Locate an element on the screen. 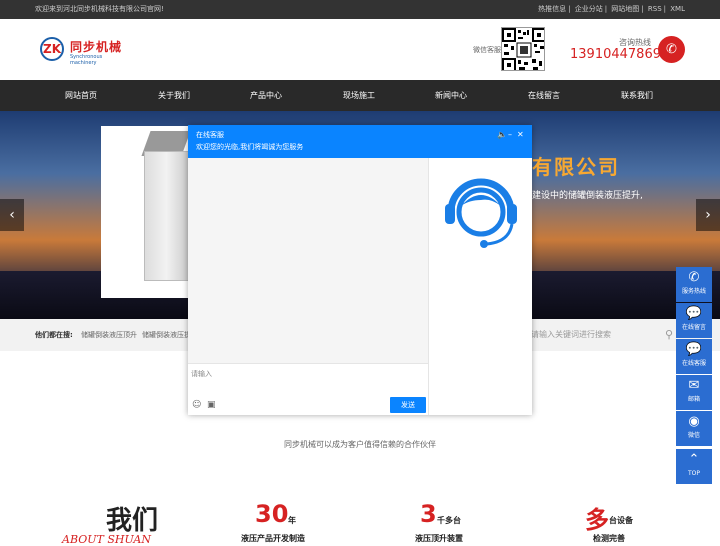 The height and width of the screenshot is (546, 720). wechat-service-label: 微信客服 is located at coordinates (487, 50).